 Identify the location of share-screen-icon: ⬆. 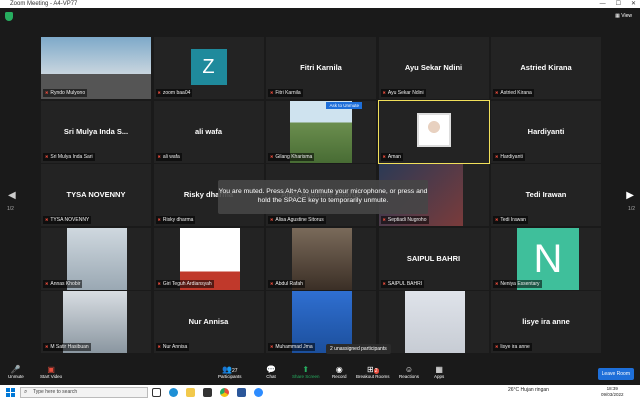
(306, 369).